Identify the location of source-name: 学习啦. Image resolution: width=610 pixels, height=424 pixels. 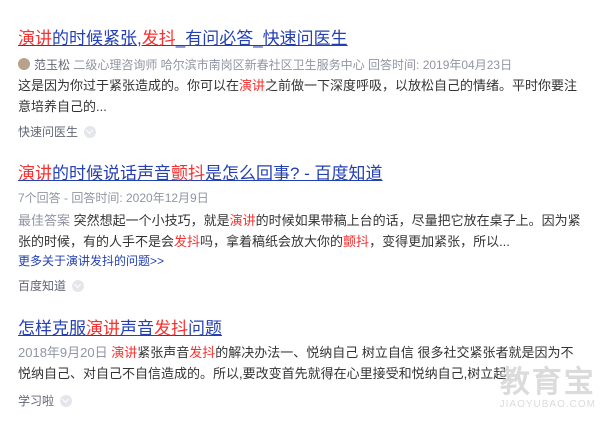
(36, 401).